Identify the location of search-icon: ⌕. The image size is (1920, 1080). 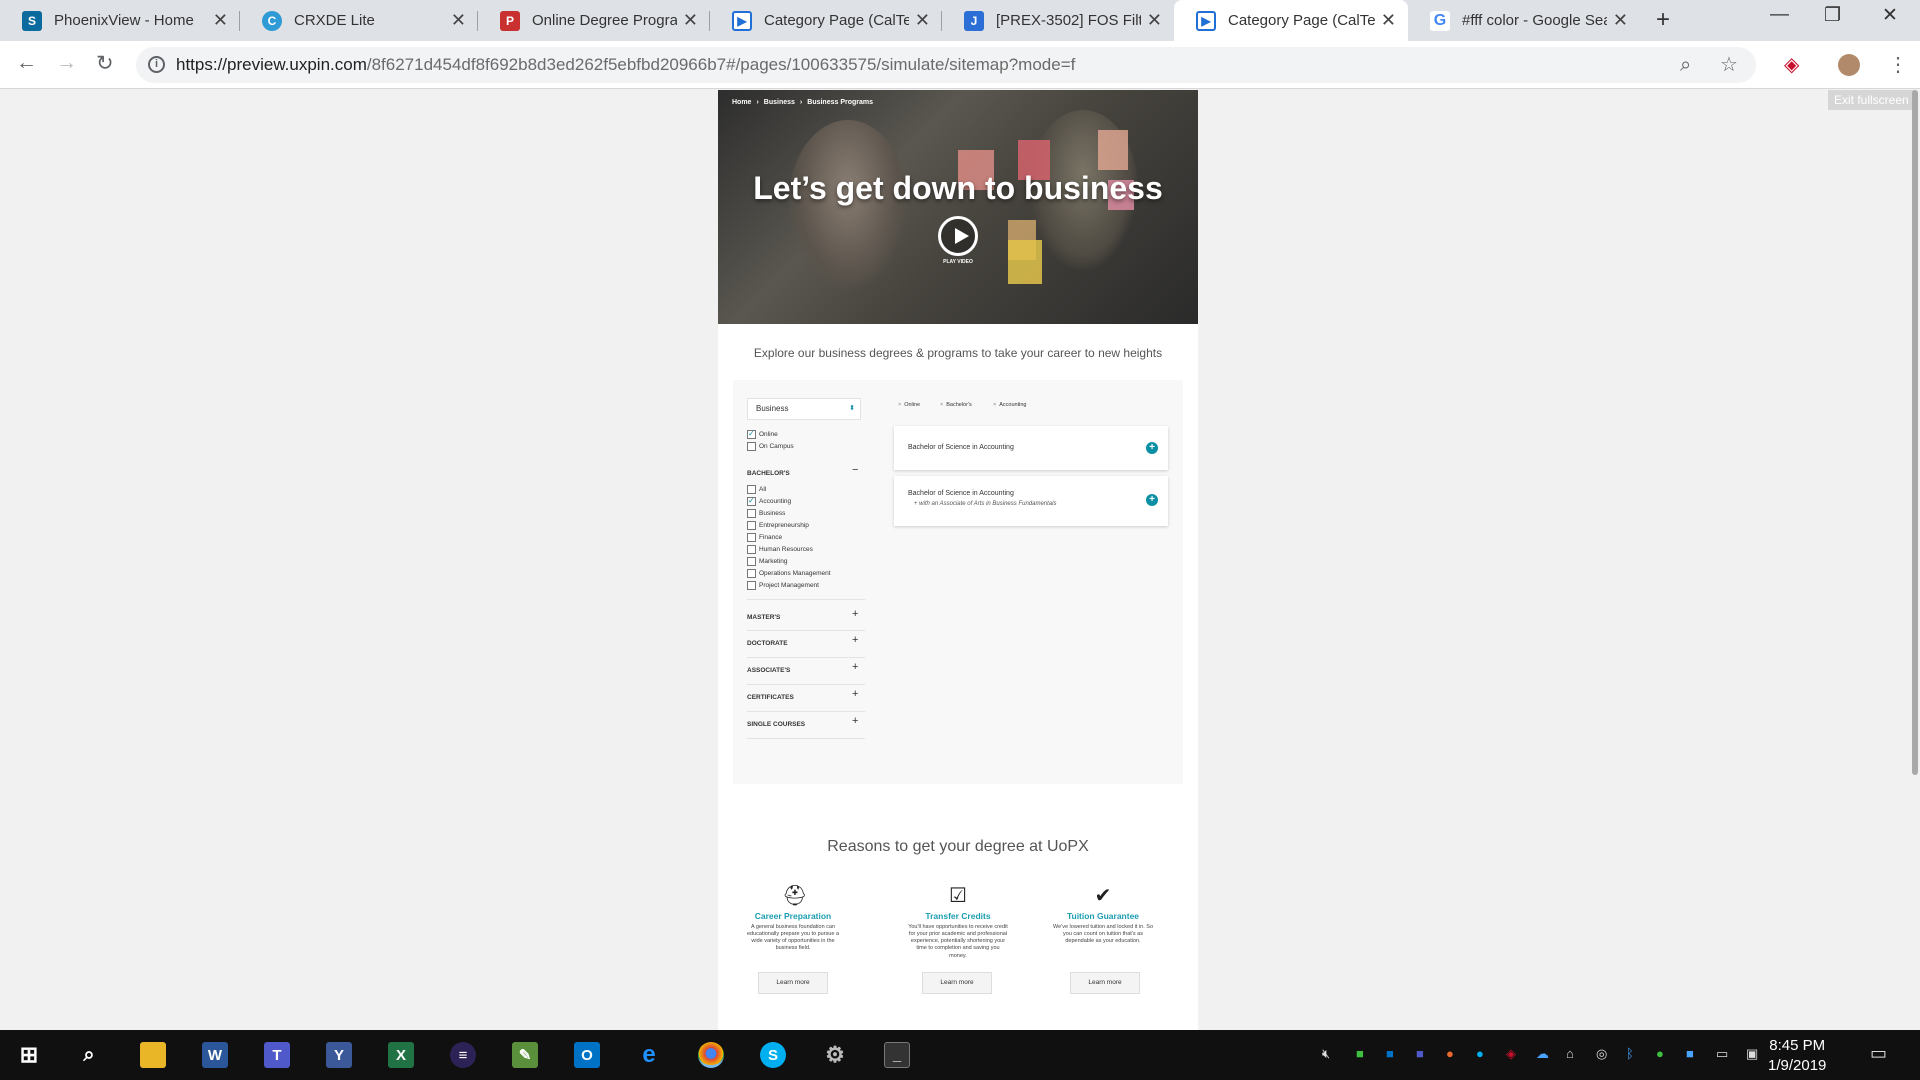
(89, 1055).